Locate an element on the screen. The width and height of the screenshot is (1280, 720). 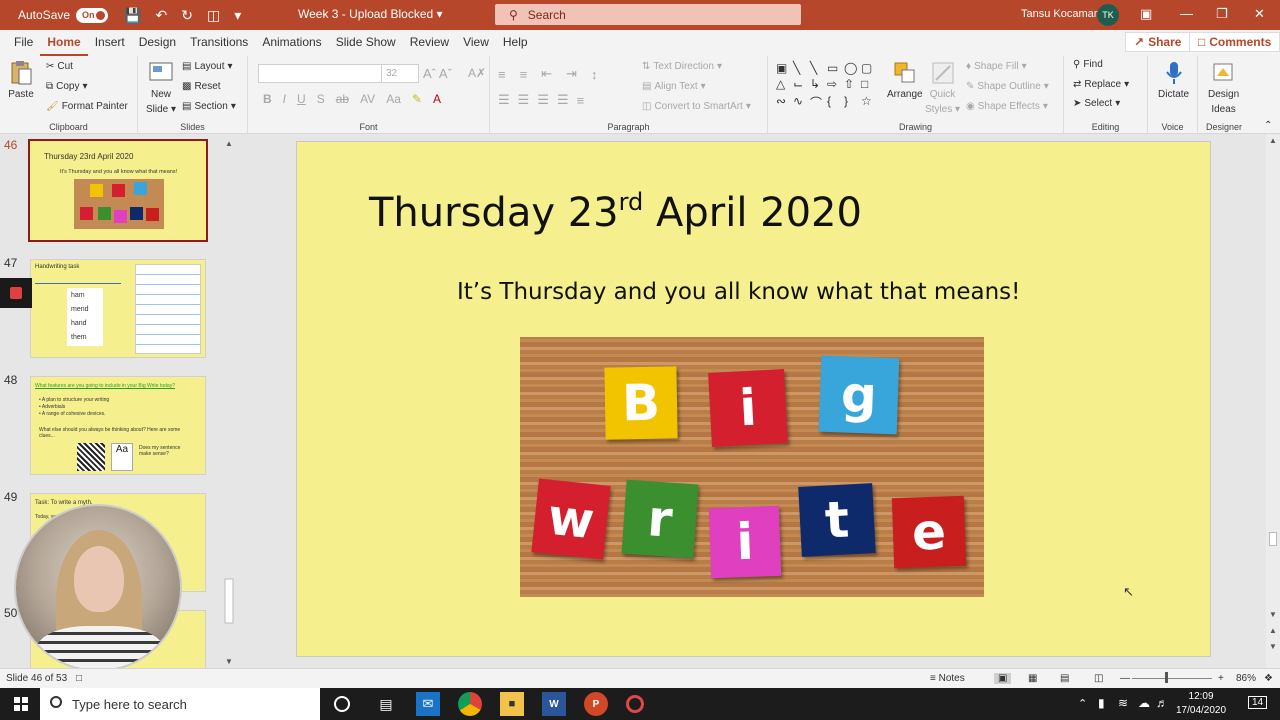
autosave-toggle: On is located at coordinates (92, 15).